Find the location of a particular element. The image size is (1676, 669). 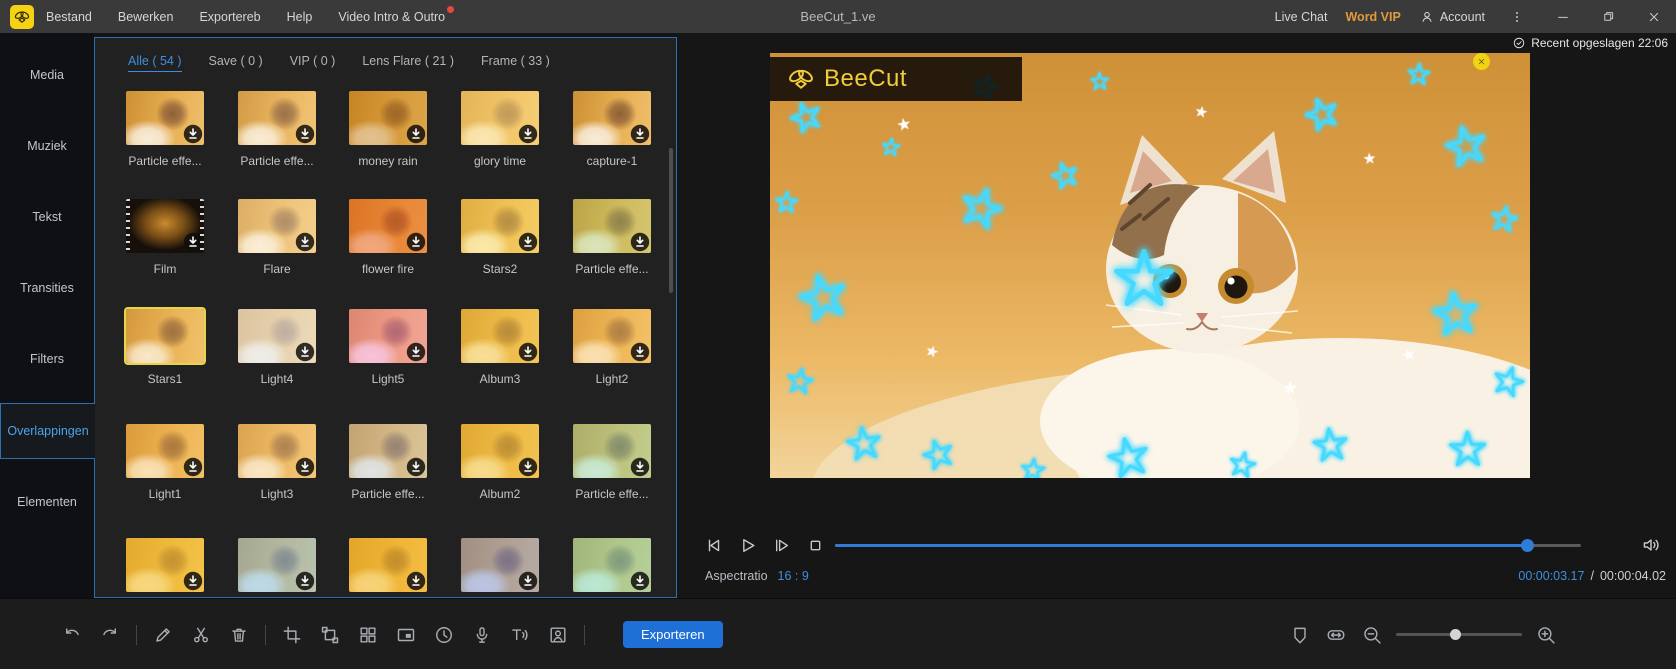

marker-icon is located at coordinates (1300, 635).